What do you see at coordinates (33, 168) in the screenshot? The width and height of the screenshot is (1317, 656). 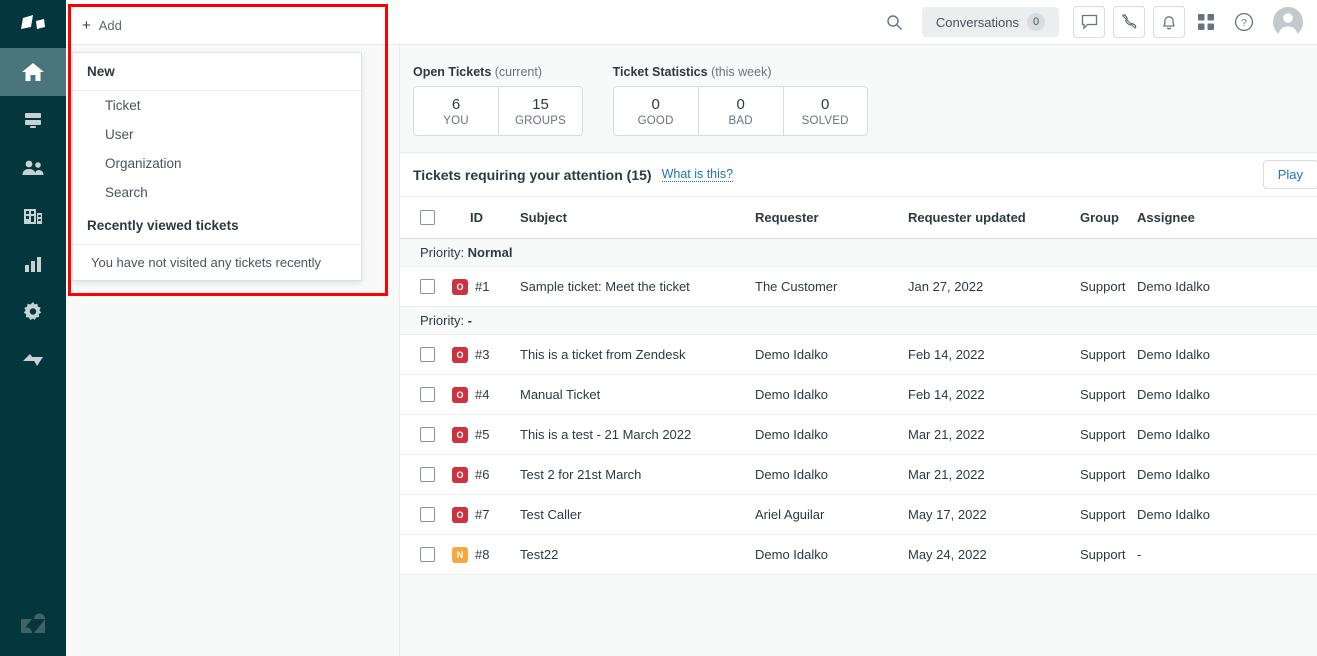 I see `sidebar-item-customers` at bounding box center [33, 168].